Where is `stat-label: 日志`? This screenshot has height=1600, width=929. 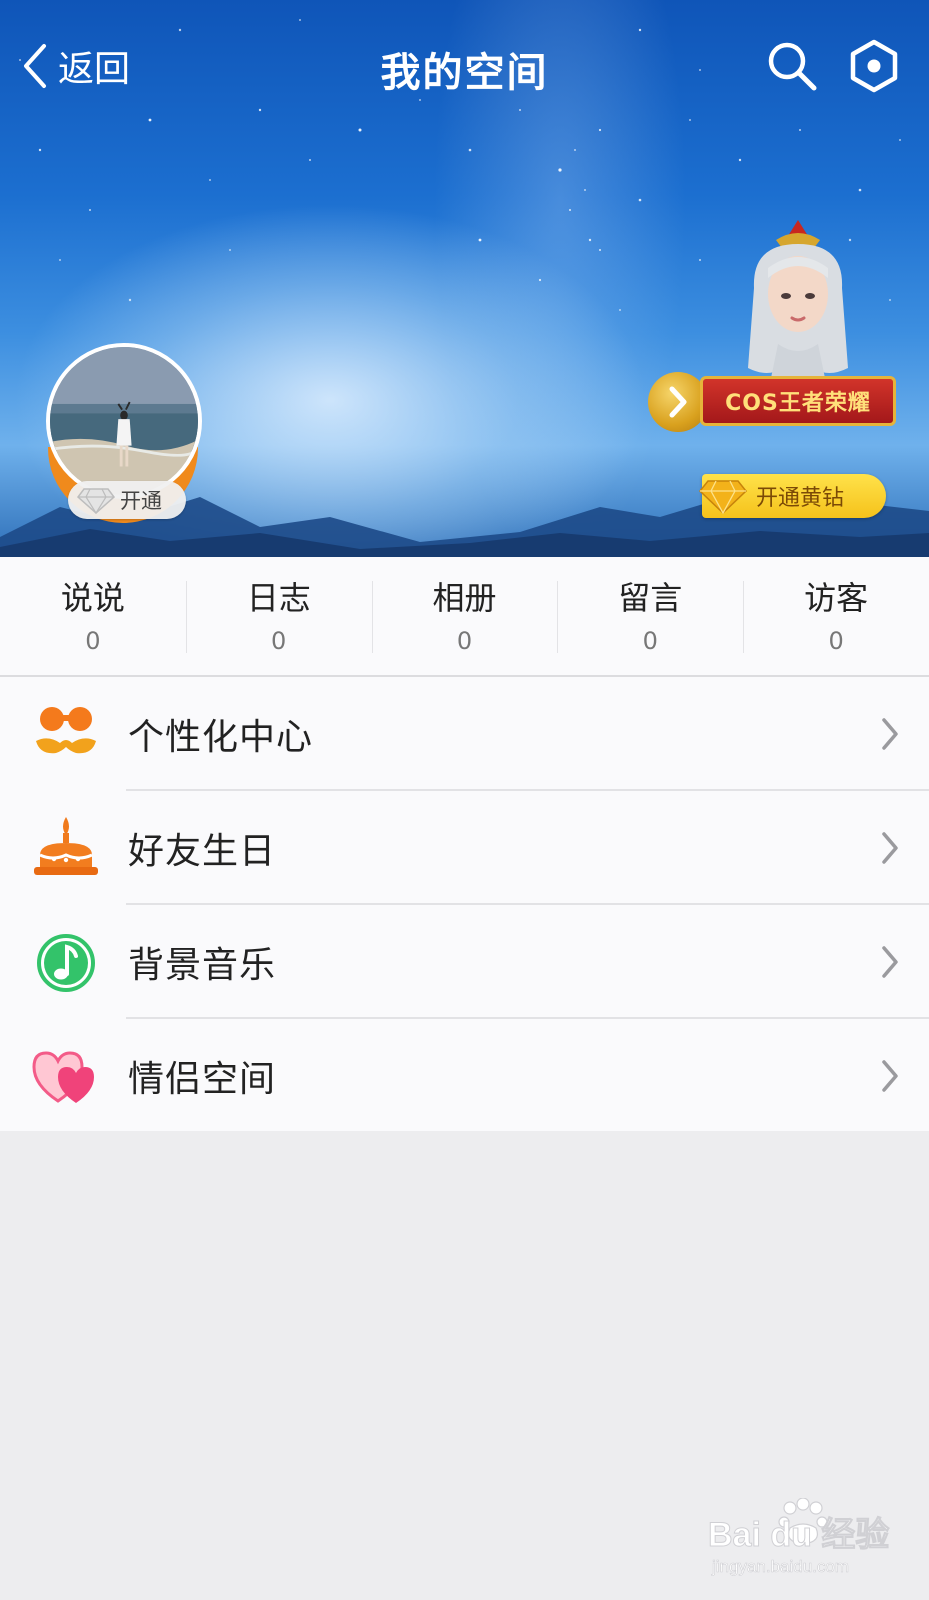 stat-label: 日志 is located at coordinates (278, 598).